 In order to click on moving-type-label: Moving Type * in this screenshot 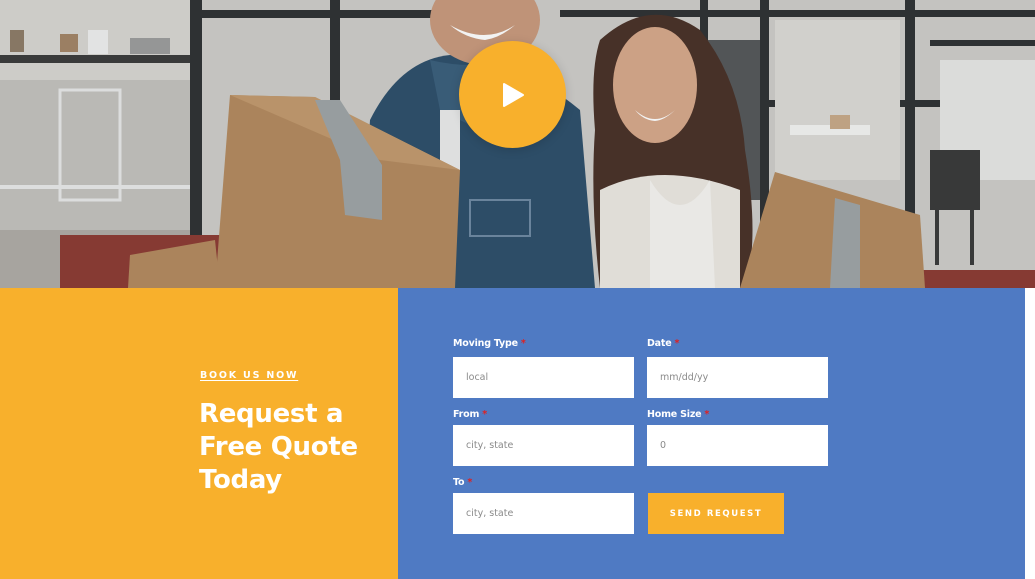, I will do `click(489, 343)`.